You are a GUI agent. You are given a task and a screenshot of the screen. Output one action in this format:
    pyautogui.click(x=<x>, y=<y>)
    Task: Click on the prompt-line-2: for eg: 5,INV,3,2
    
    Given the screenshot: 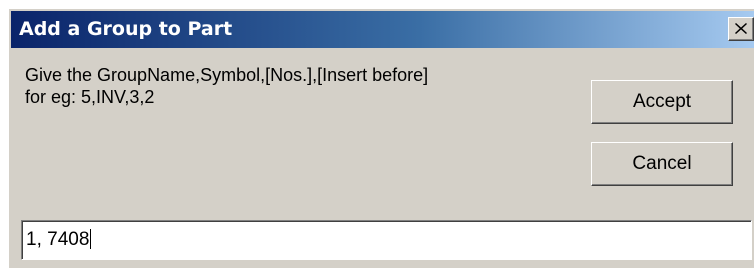 What is the action you would take?
    pyautogui.click(x=90, y=97)
    